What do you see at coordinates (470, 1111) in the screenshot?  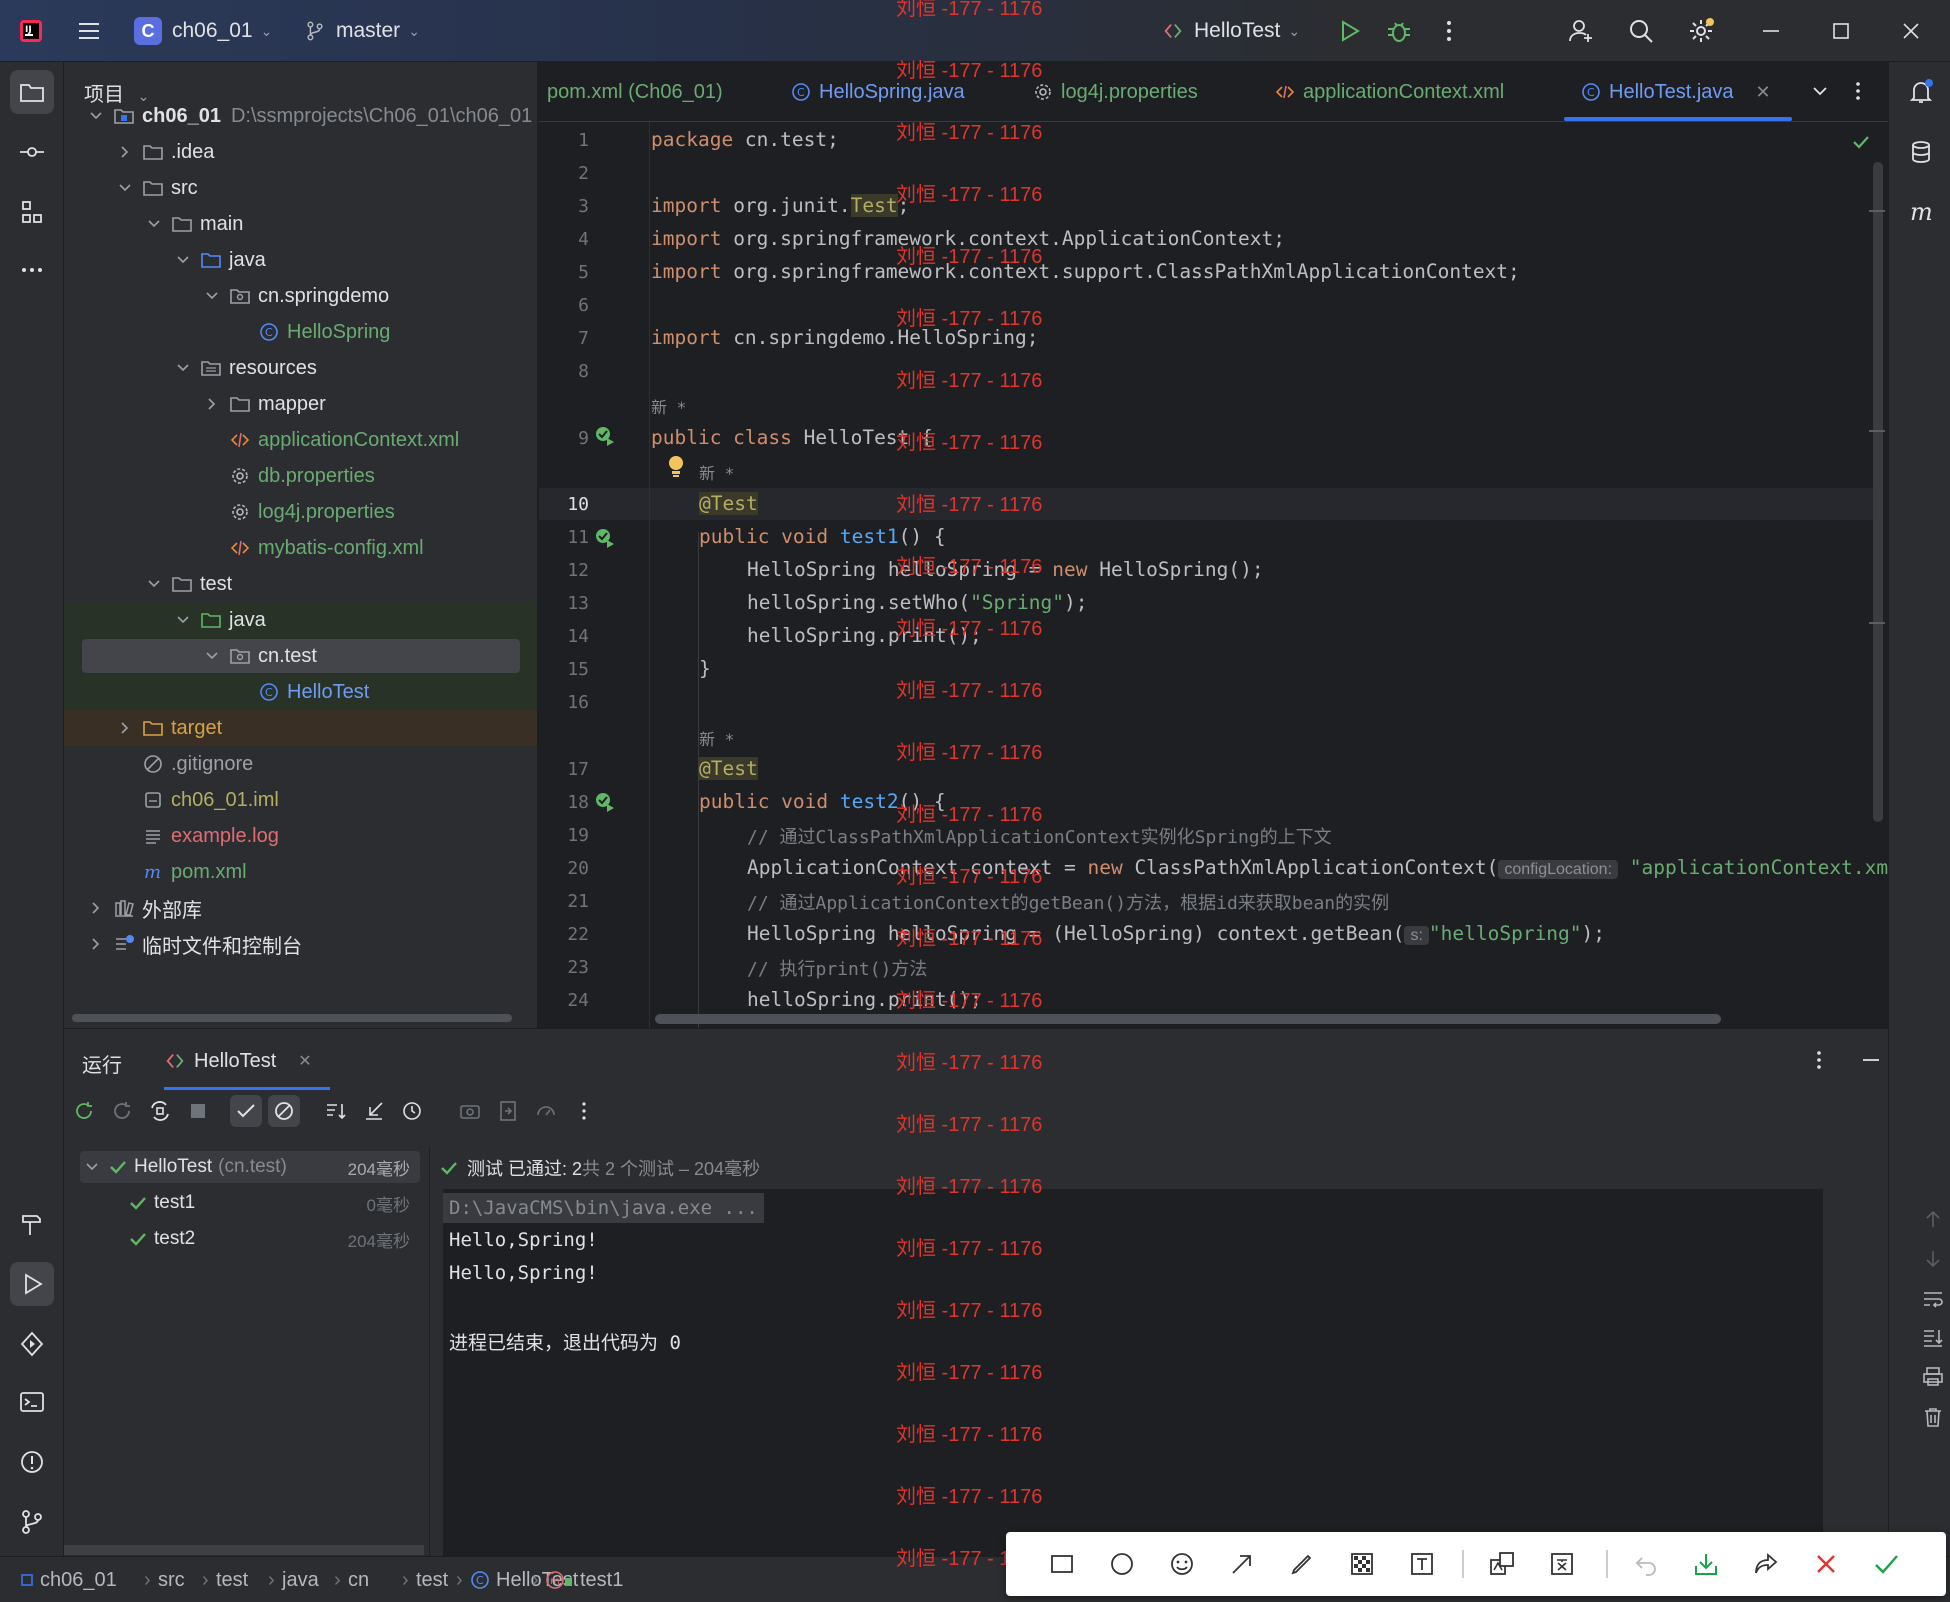 I see `camera-icon` at bounding box center [470, 1111].